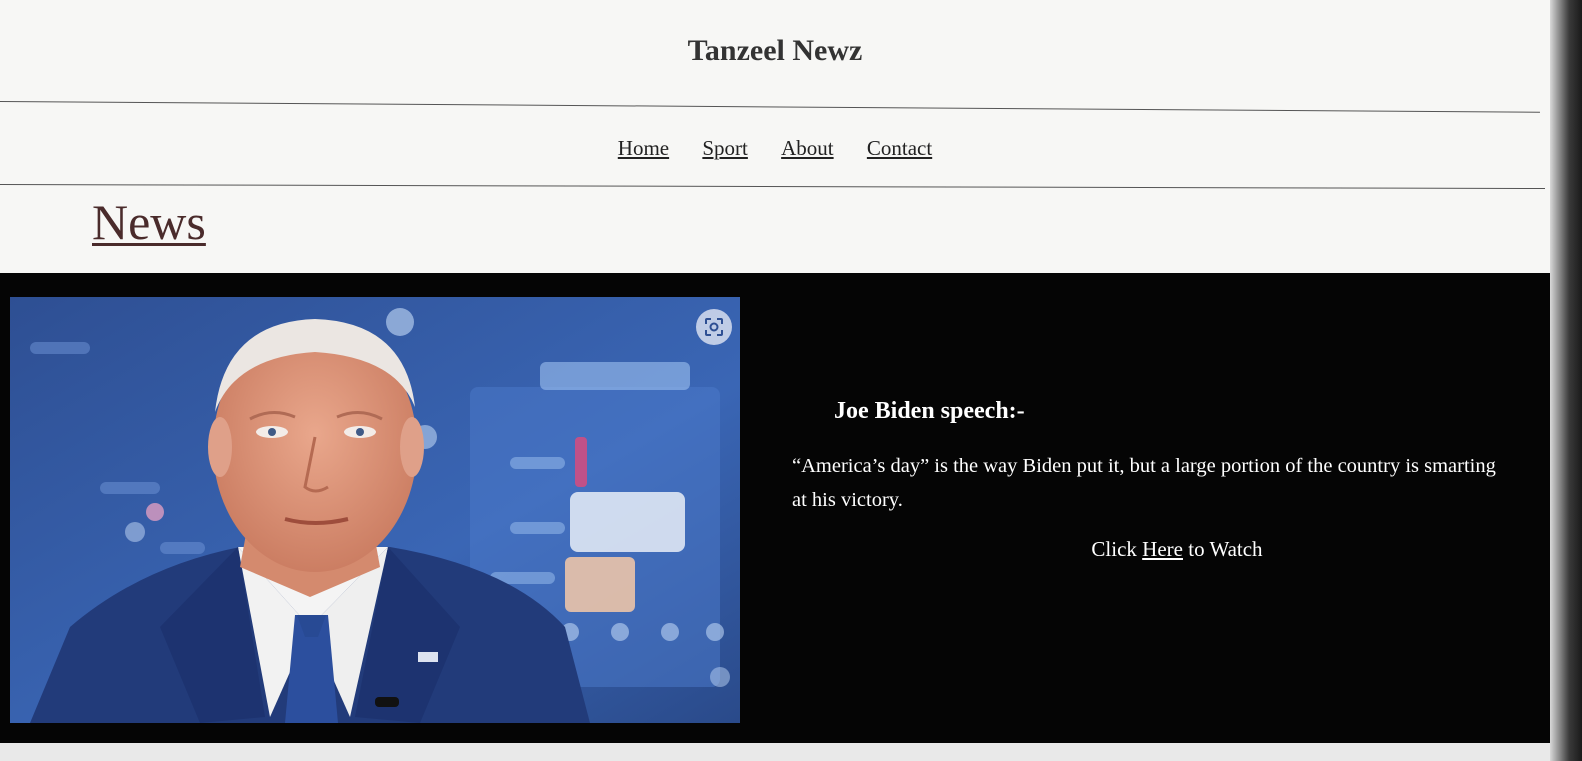 This screenshot has width=1582, height=761. What do you see at coordinates (643, 148) in the screenshot?
I see `nav-home-link: Home` at bounding box center [643, 148].